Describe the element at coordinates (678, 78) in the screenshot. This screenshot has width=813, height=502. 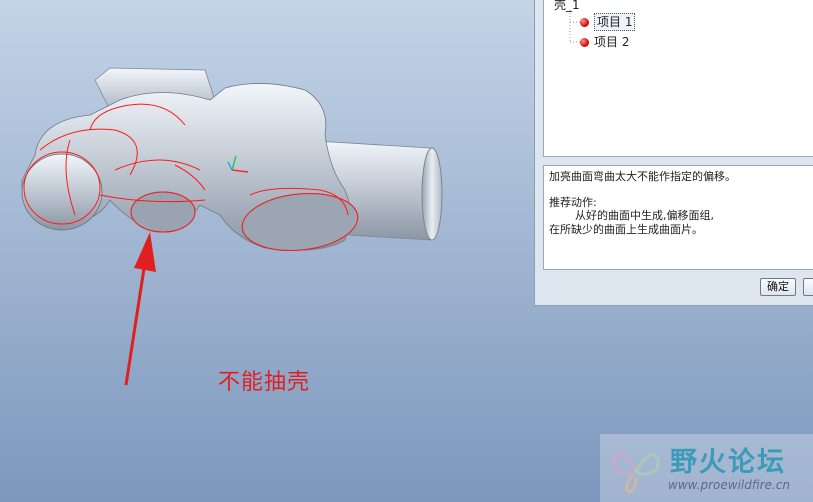
I see `feature-tree-panel: 壳_1 项目 1 项目 2` at that location.